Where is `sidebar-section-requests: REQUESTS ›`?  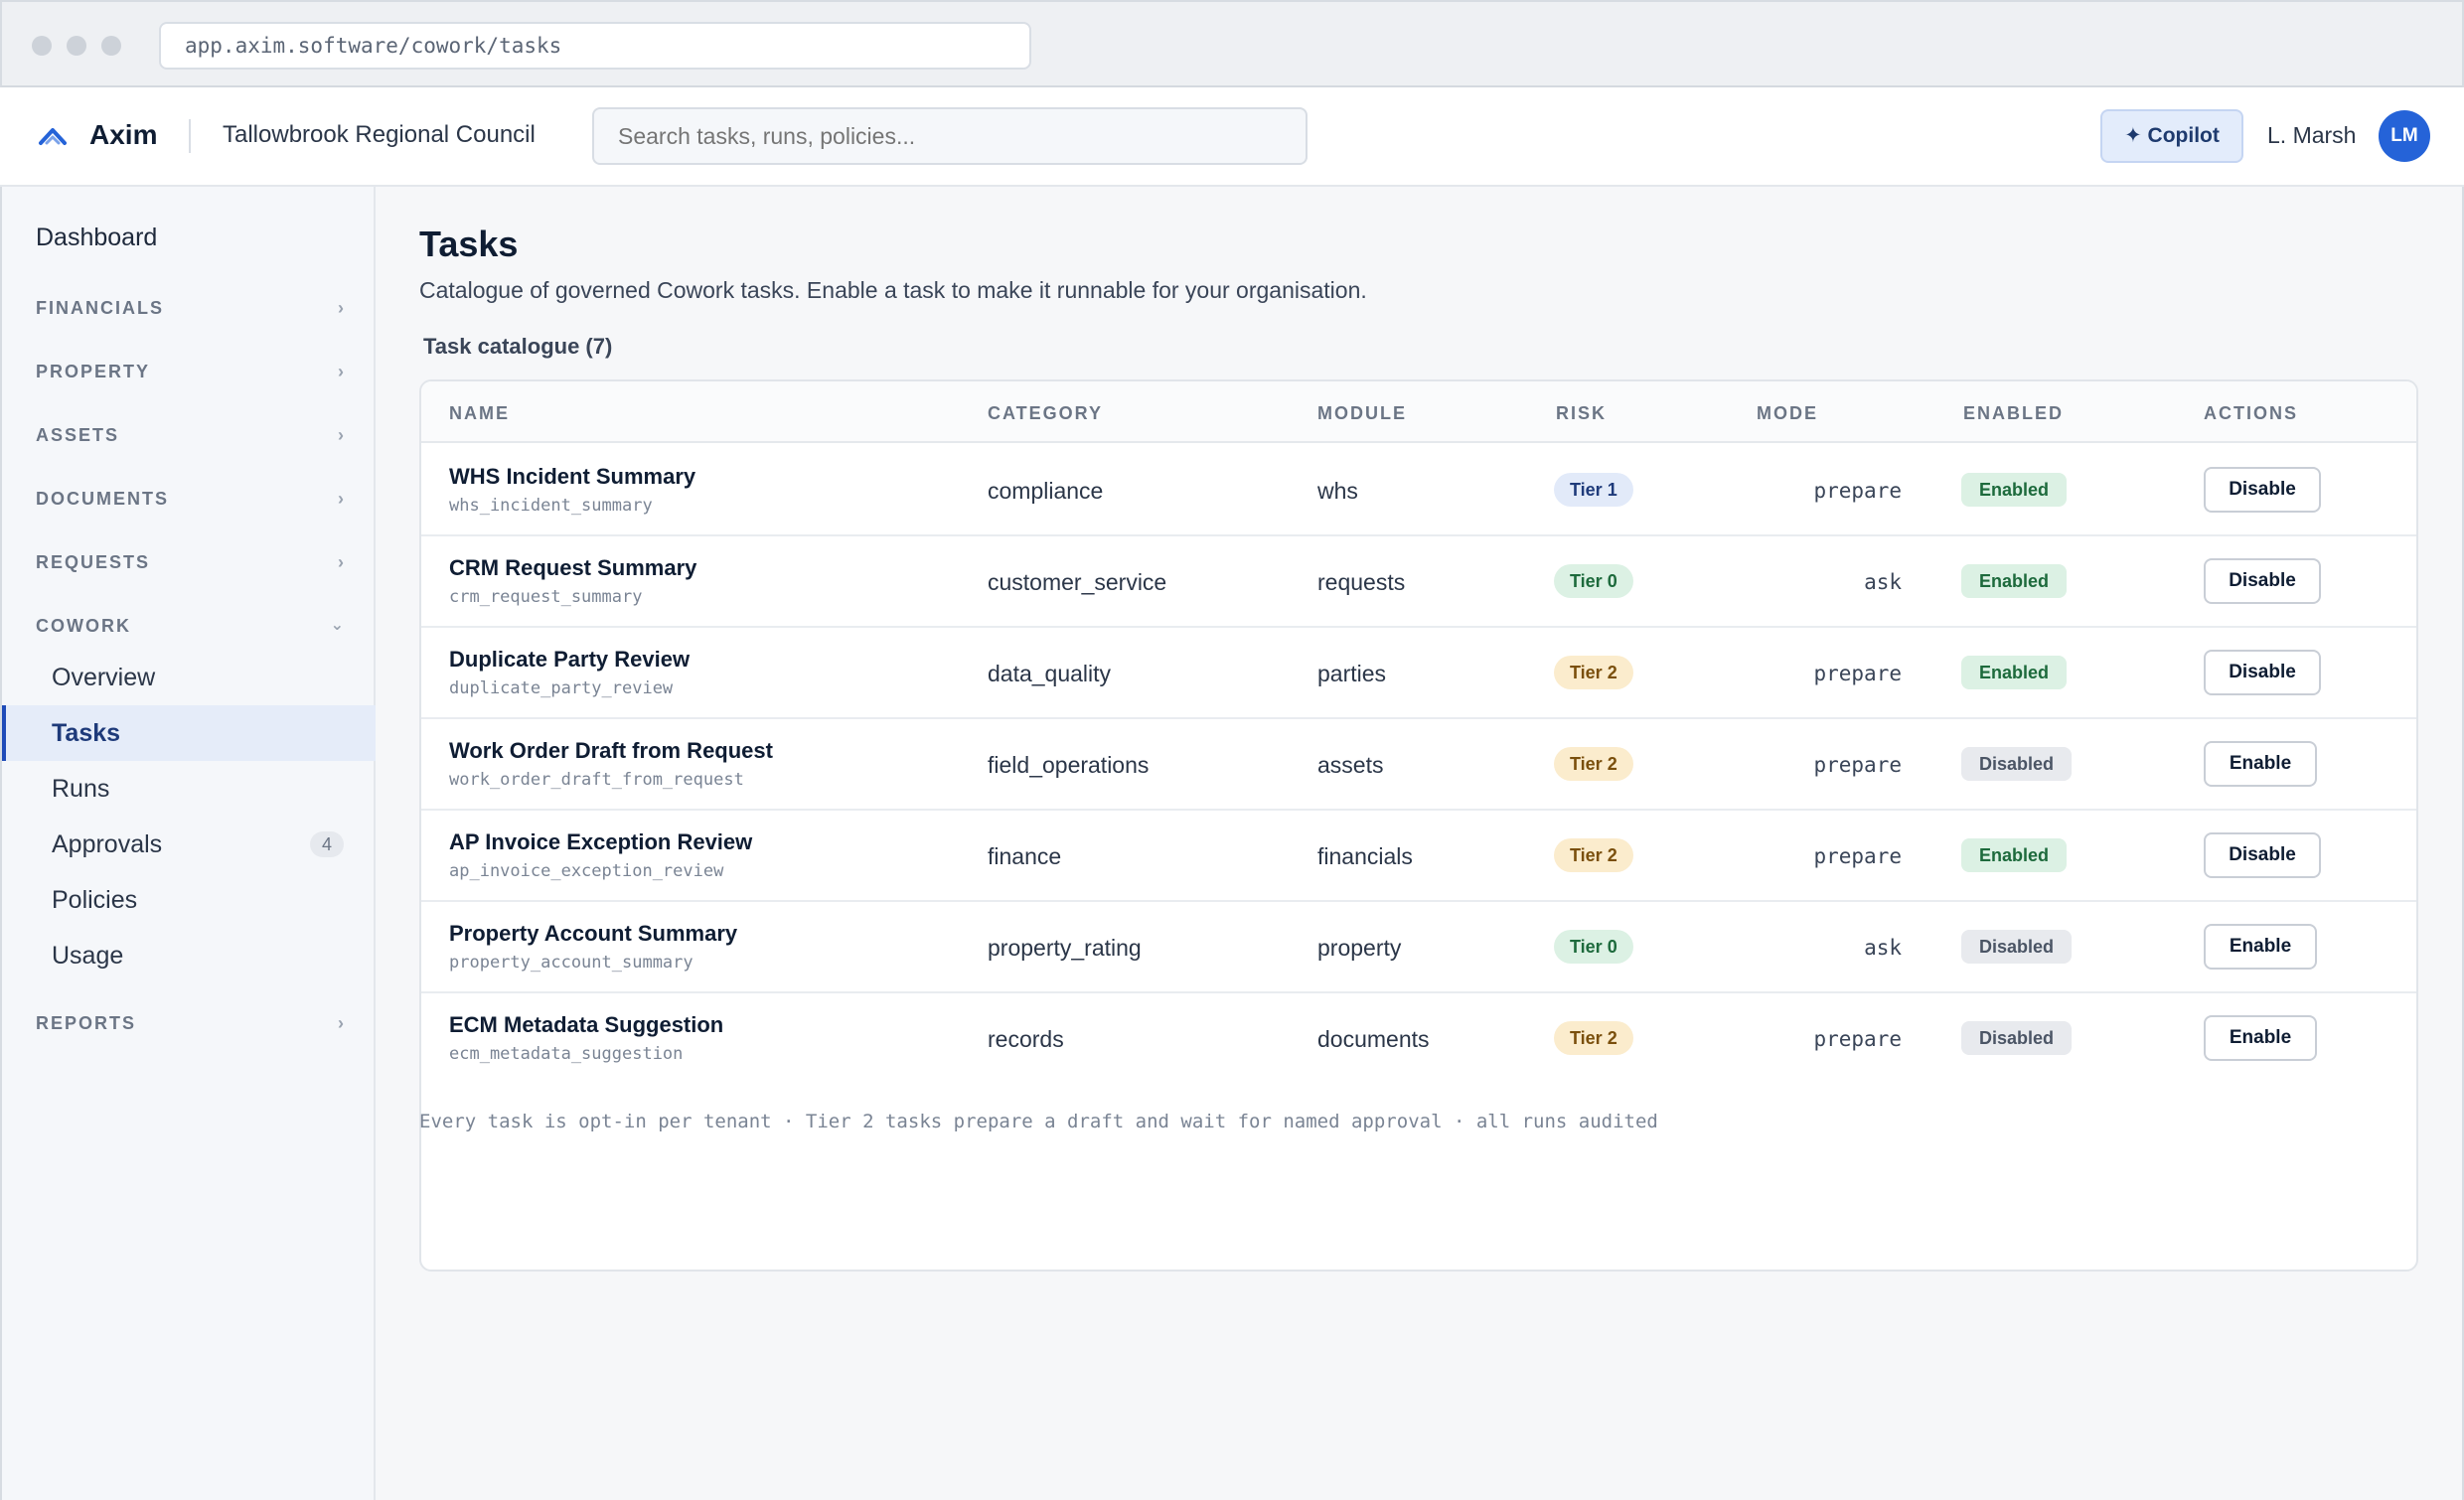
sidebar-section-requests: REQUESTS › is located at coordinates (190, 562).